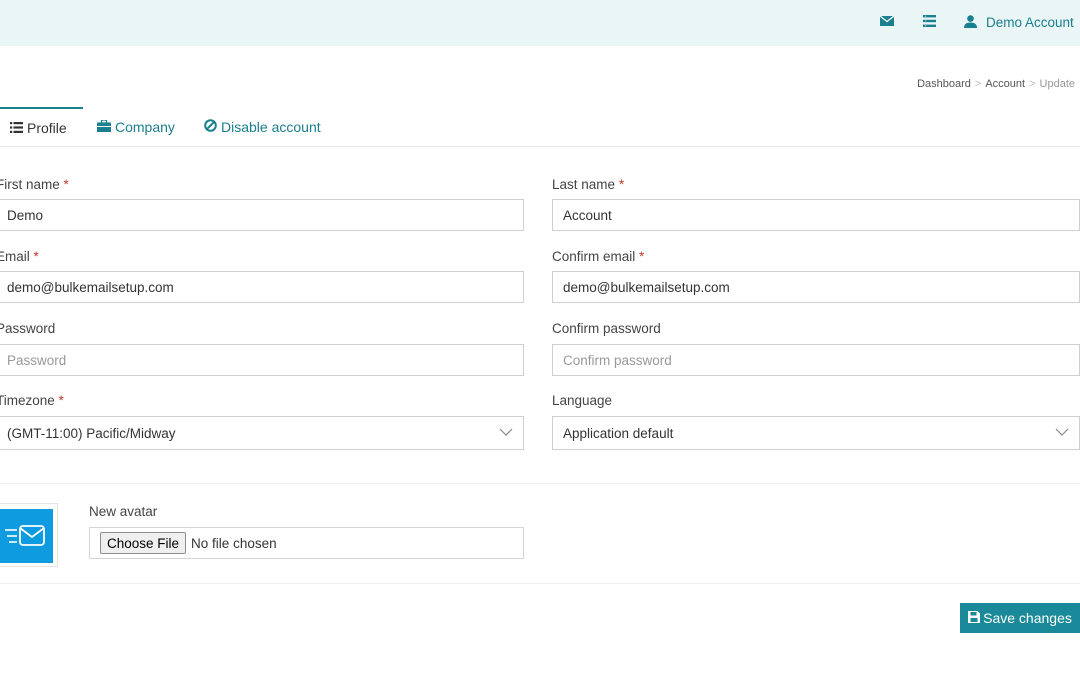 This screenshot has width=1080, height=675. Describe the element at coordinates (540, 23) in the screenshot. I see `top-navbar: Demo Account` at that location.